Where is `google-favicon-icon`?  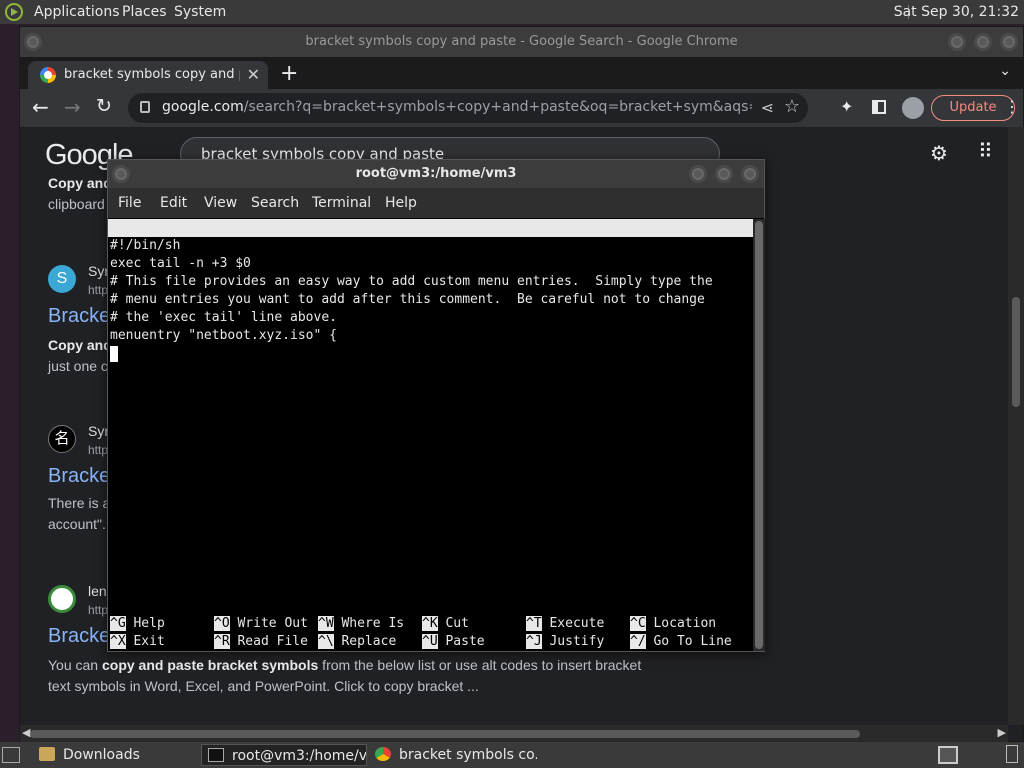
google-favicon-icon is located at coordinates (48, 75).